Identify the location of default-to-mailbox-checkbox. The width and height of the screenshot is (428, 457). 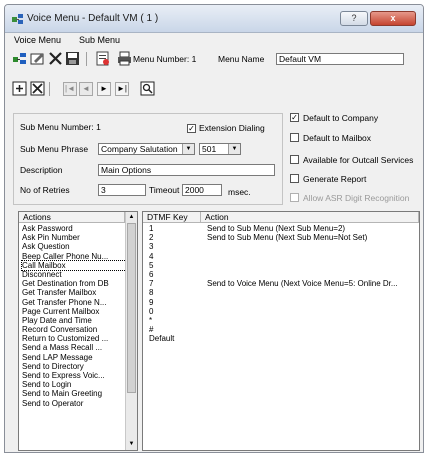
(294, 137).